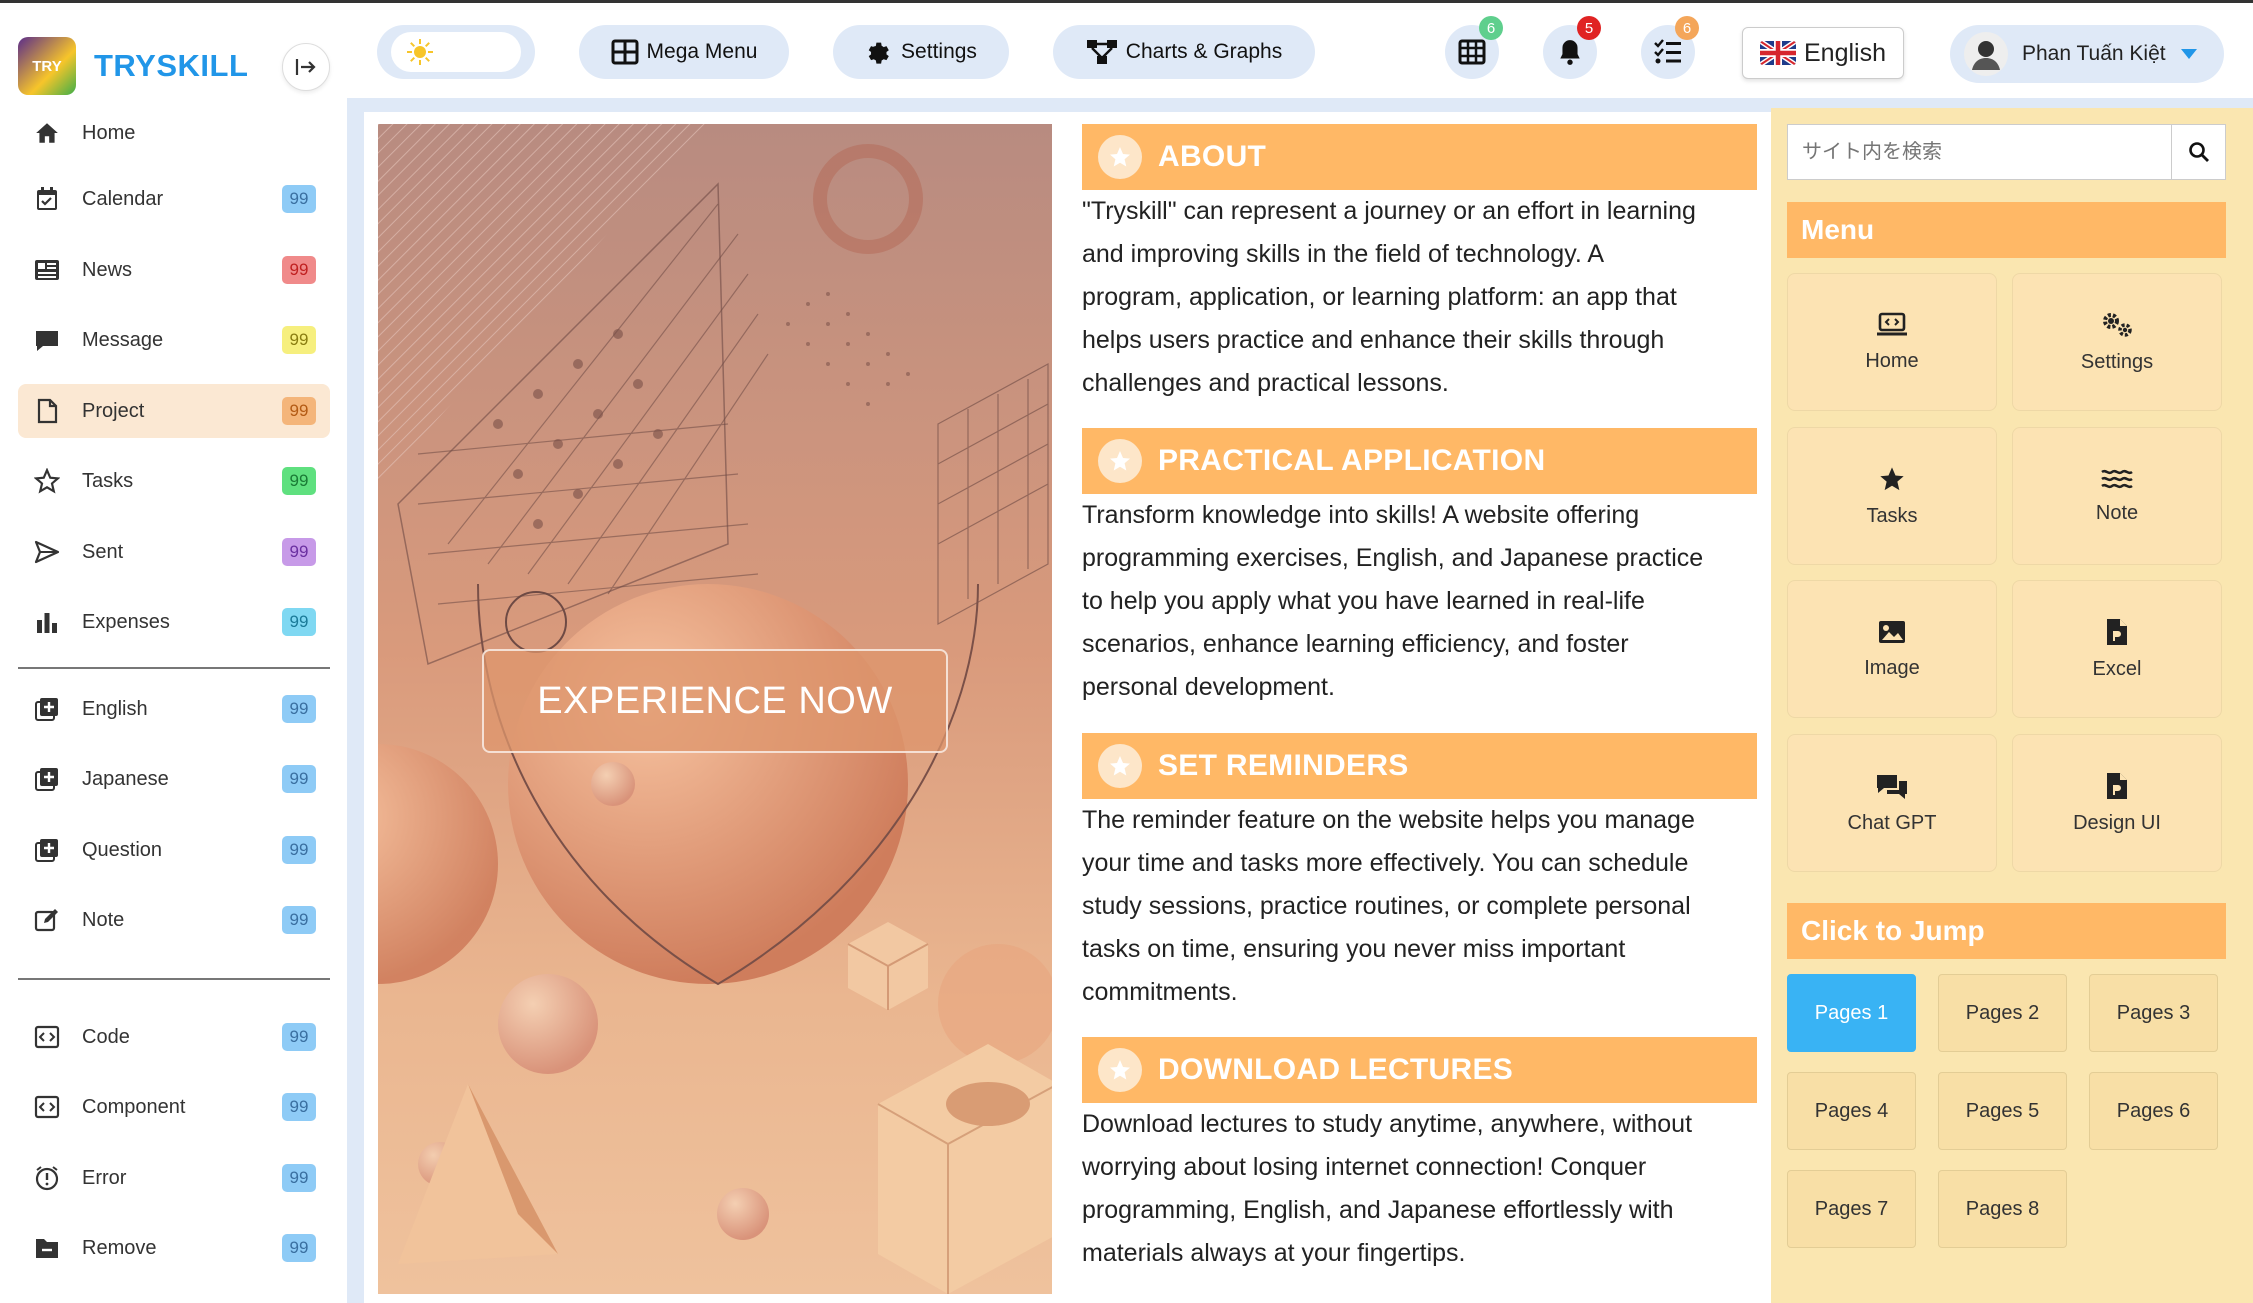 This screenshot has height=1303, width=2253. What do you see at coordinates (174, 1248) in the screenshot?
I see `sidebar-item-remove: Remove 99` at bounding box center [174, 1248].